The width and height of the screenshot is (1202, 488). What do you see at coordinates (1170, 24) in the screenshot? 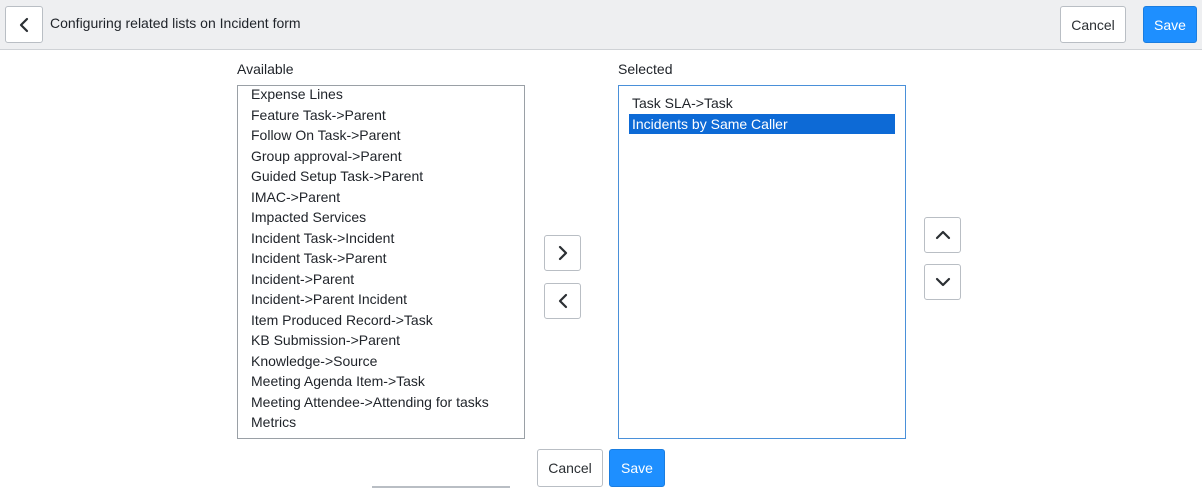
I see `header-save-button: Save` at bounding box center [1170, 24].